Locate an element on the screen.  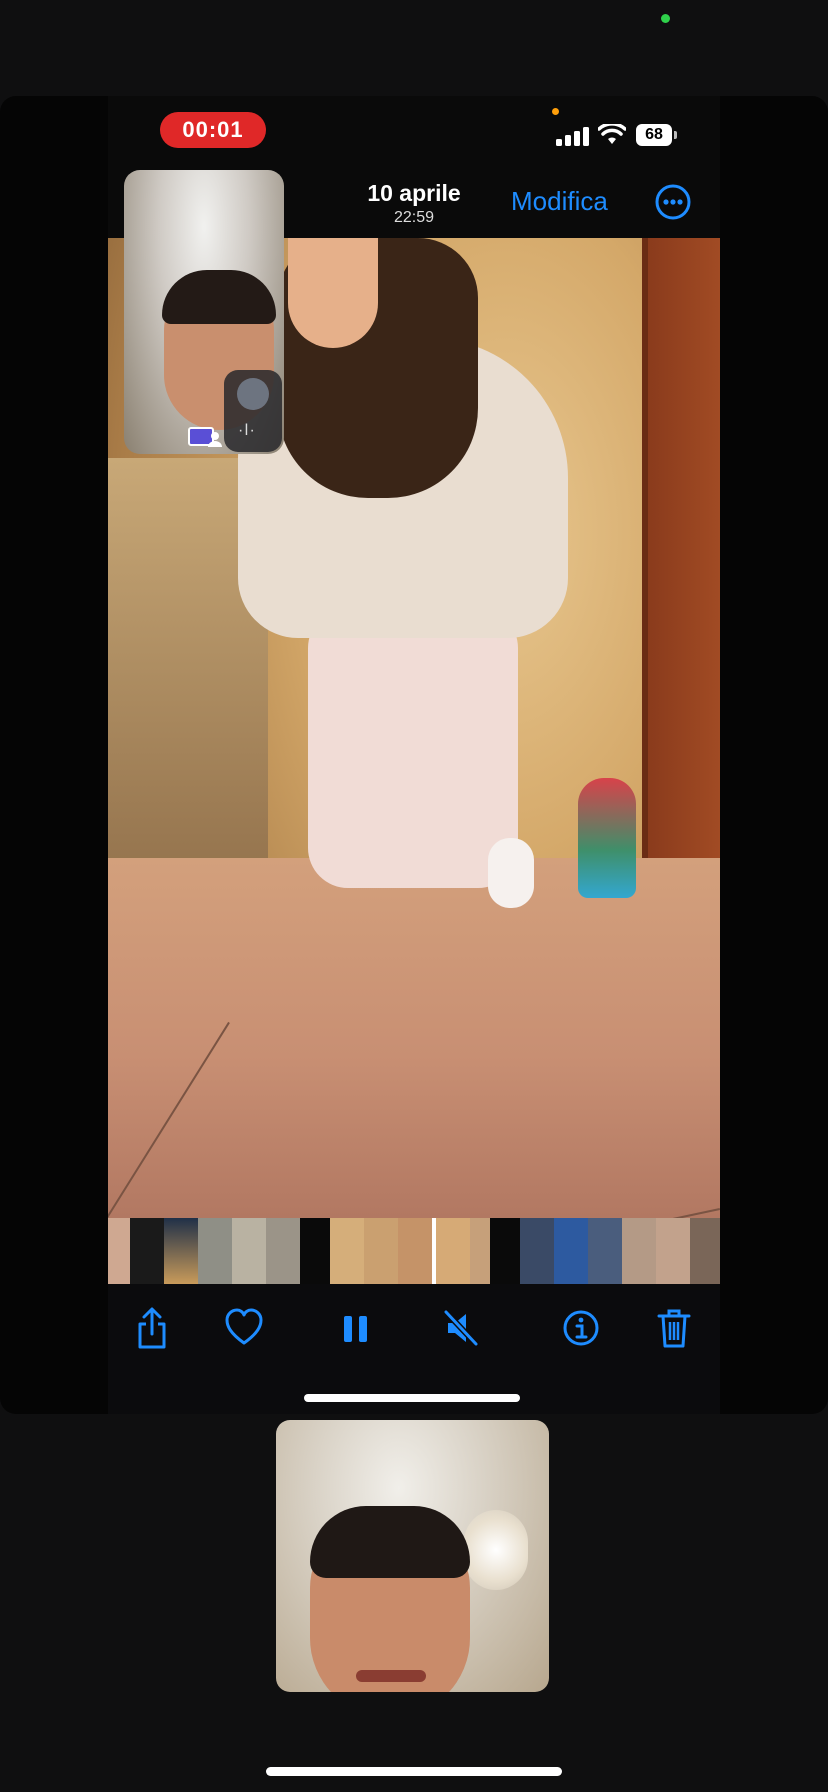
photo-date-header: 10 aprile 22:59 is located at coordinates (414, 203).